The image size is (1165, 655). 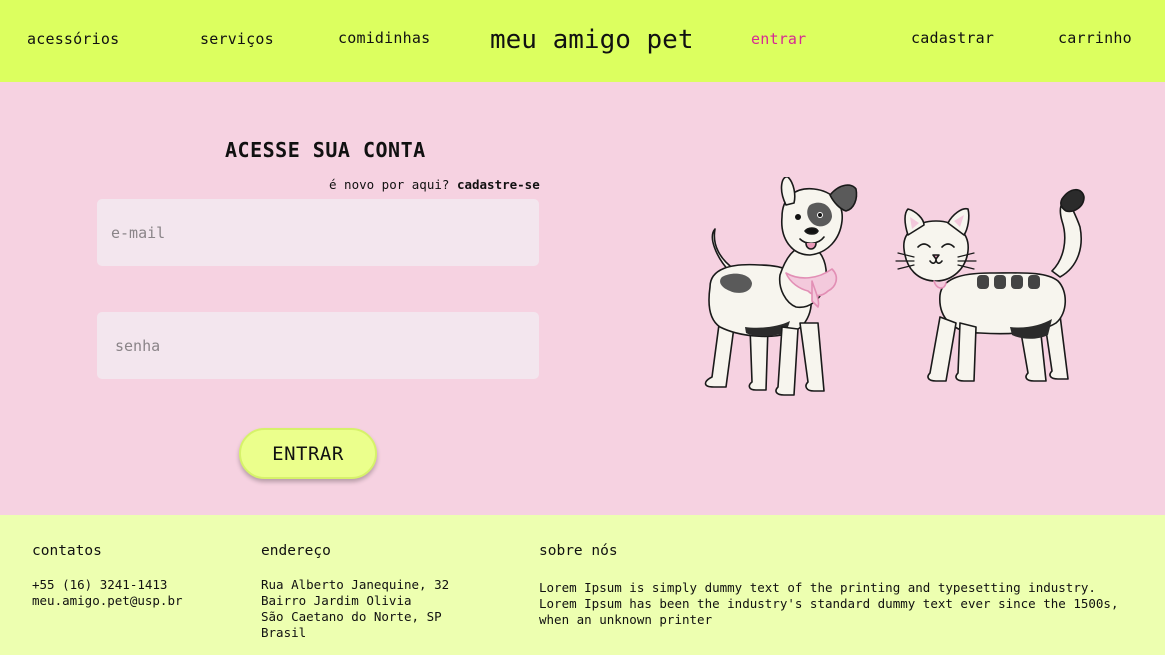 What do you see at coordinates (351, 616) in the screenshot?
I see `footer-address-line: São Caetano do Norte, SP` at bounding box center [351, 616].